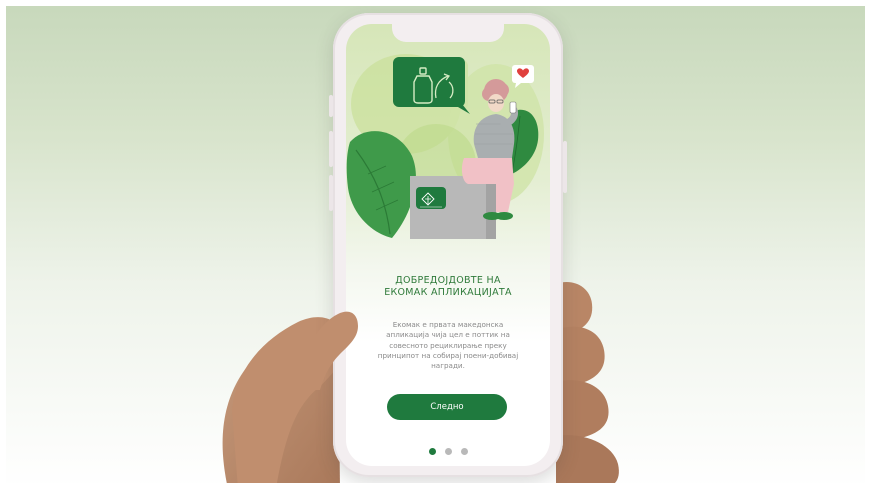 The width and height of the screenshot is (871, 489). I want to click on phone-volume-up-button, so click(331, 149).